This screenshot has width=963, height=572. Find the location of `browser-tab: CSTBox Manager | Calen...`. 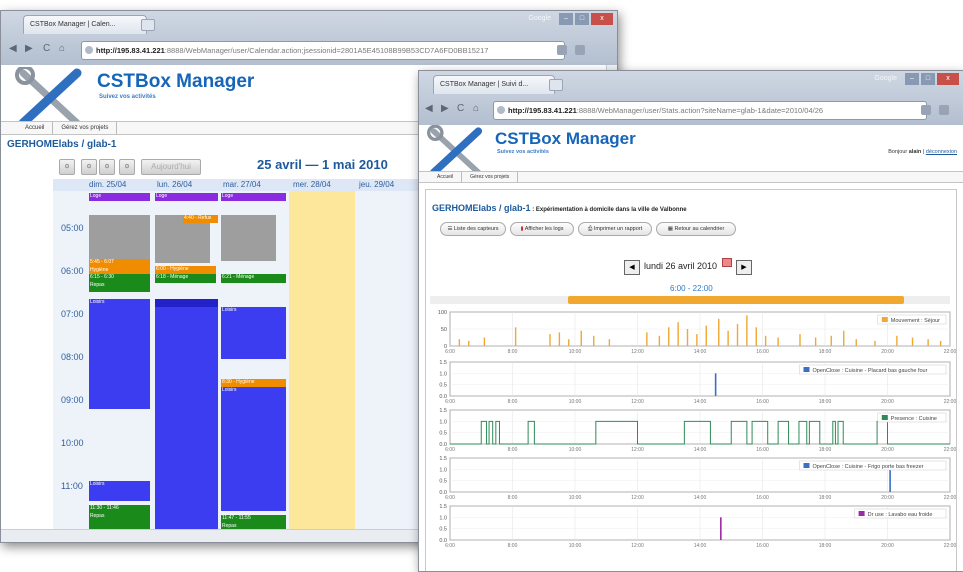

browser-tab: CSTBox Manager | Calen... is located at coordinates (85, 24).